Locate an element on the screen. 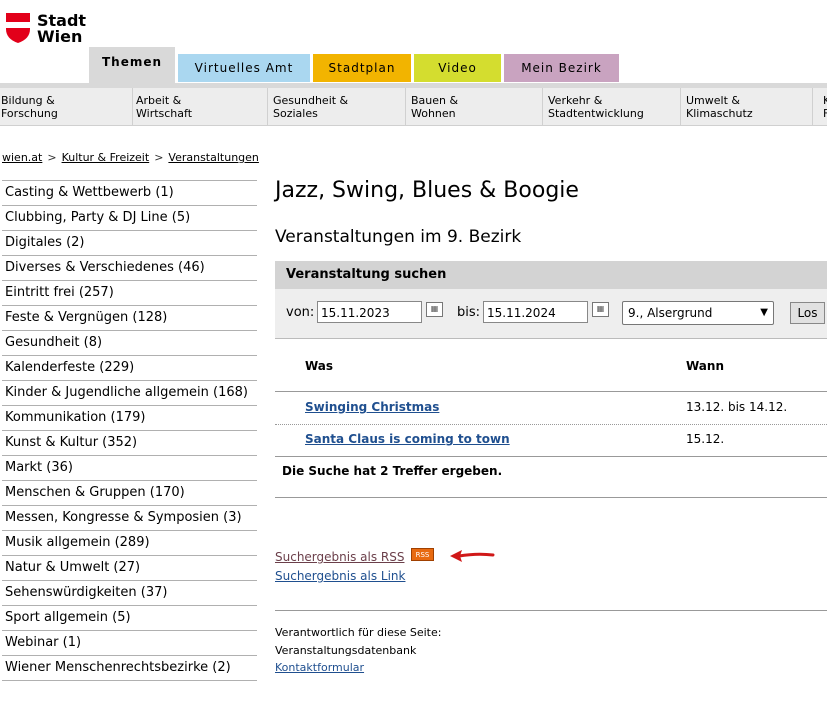 Image resolution: width=827 pixels, height=703 pixels. topic-bildung-forschung: Bildung & Forschung is located at coordinates (66, 106).